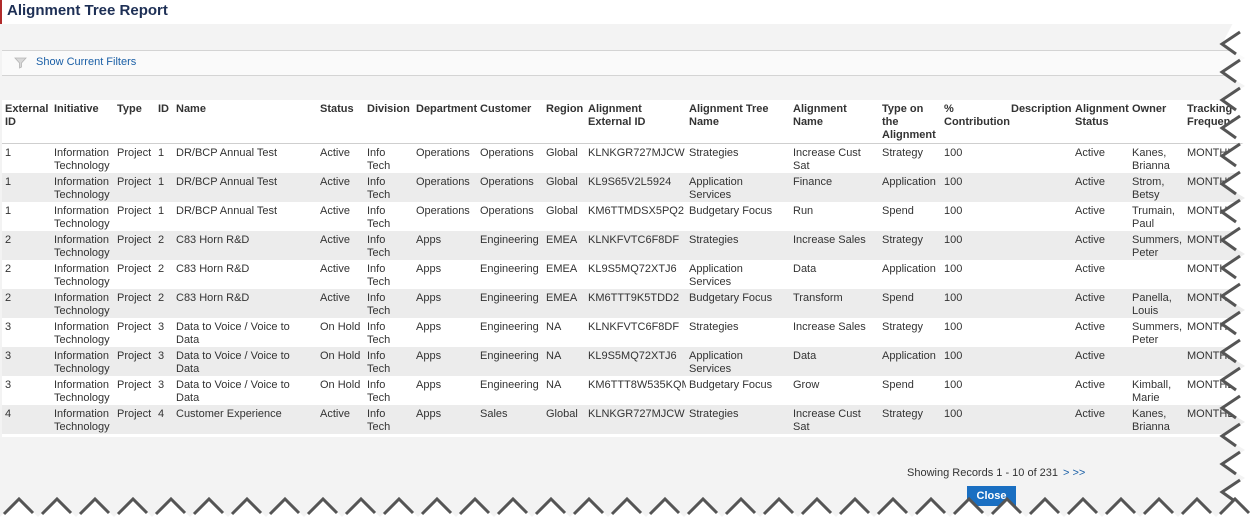  I want to click on column-header: Division, so click(388, 122).